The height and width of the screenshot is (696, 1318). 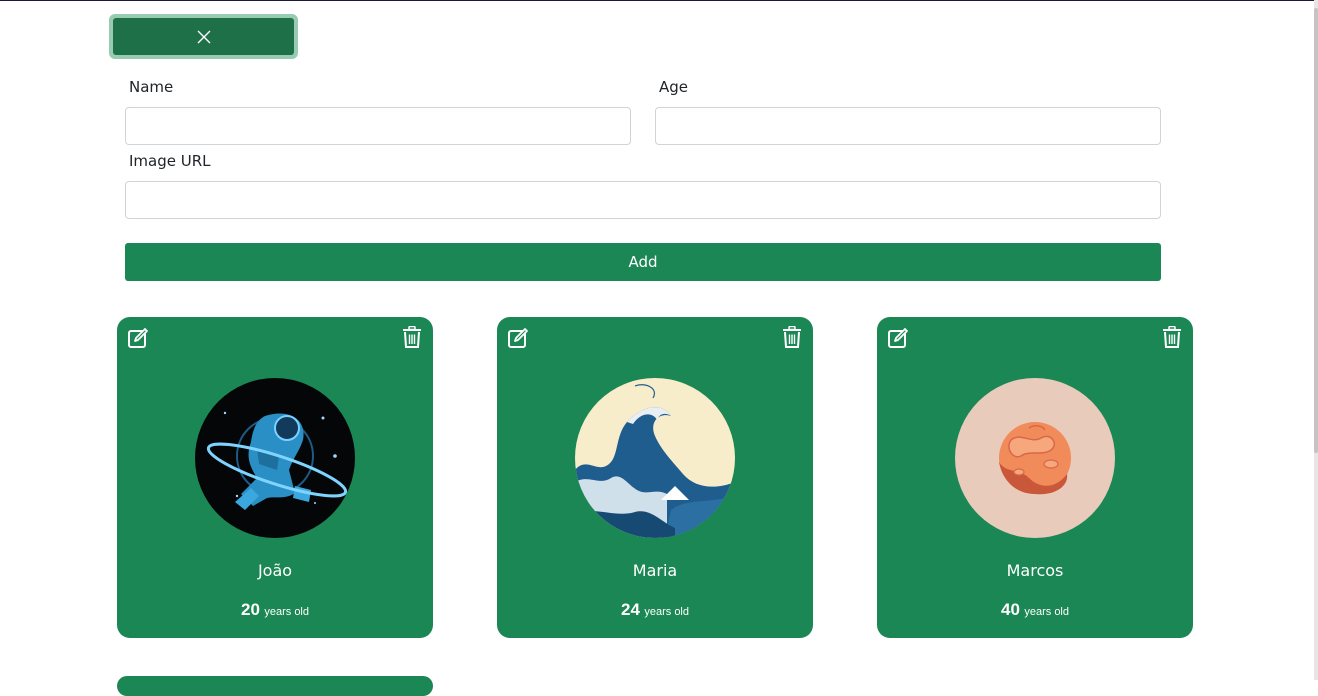 I want to click on person-name: João, so click(x=275, y=570).